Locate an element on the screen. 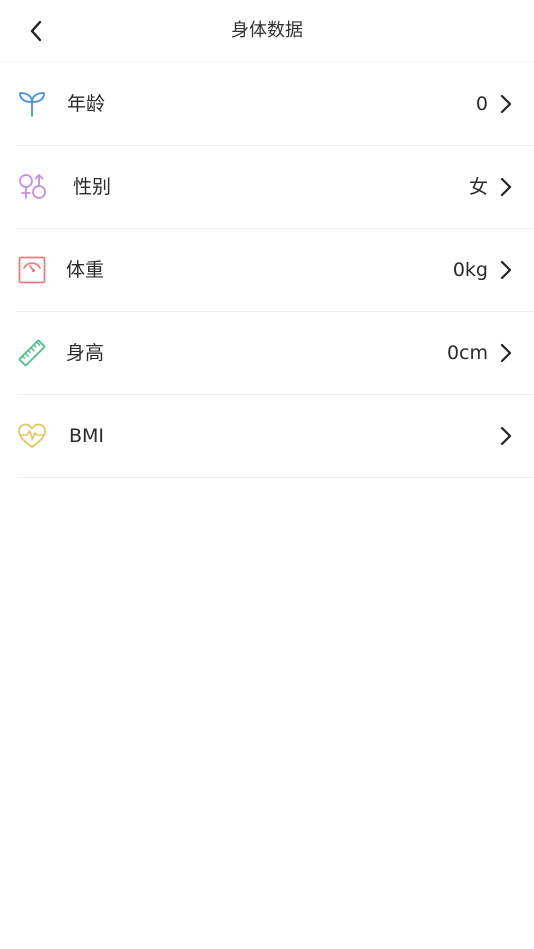  heart-pulse-icon is located at coordinates (32, 436).